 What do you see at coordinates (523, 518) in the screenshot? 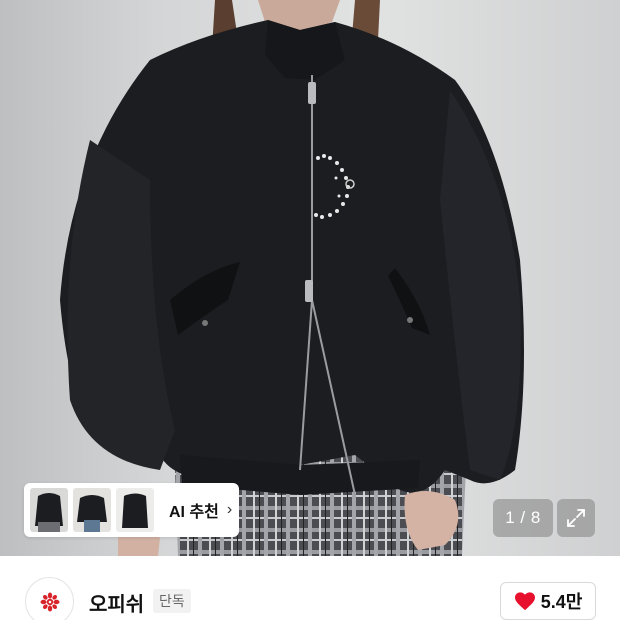
I see `image-counter: 1 / 8` at bounding box center [523, 518].